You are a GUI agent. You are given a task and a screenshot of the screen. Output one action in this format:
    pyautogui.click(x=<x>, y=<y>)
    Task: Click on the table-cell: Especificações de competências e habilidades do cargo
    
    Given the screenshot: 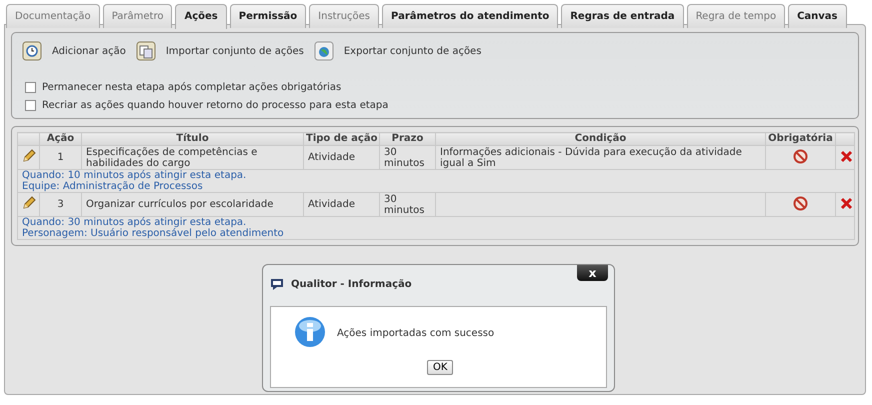 What is the action you would take?
    pyautogui.click(x=193, y=158)
    